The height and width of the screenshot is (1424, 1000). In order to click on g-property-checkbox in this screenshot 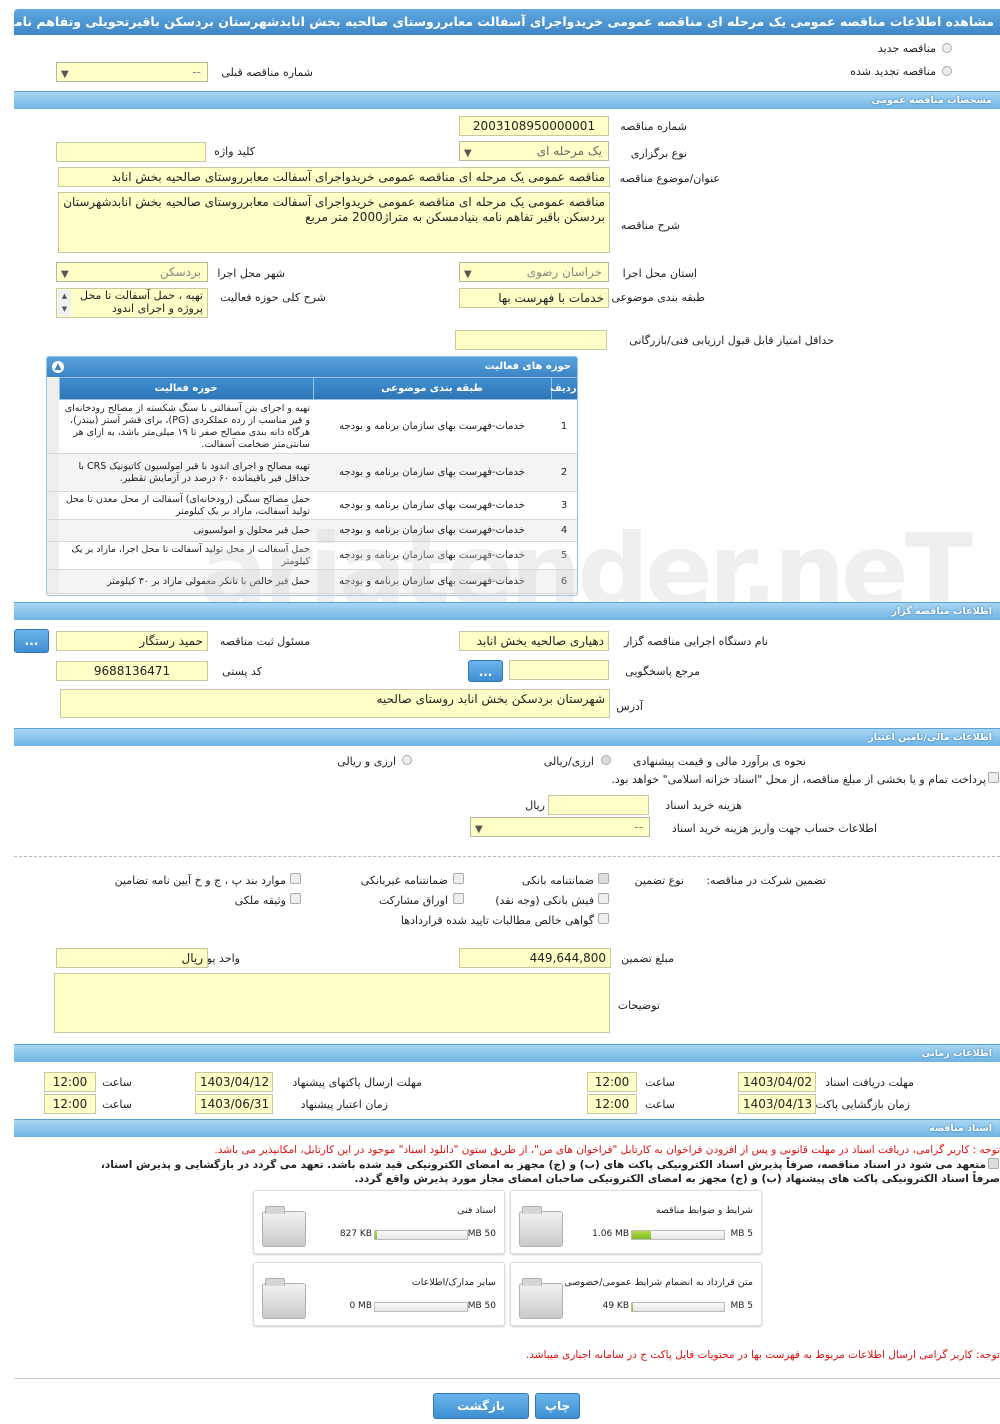, I will do `click(295, 898)`.